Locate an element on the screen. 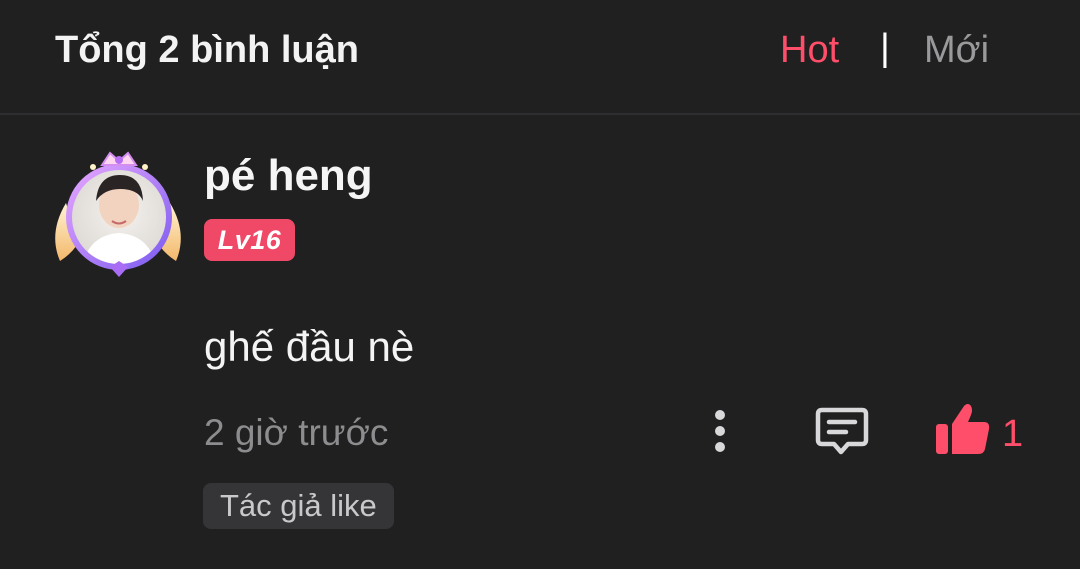 Image resolution: width=1080 pixels, height=569 pixels. reply-button is located at coordinates (842, 431).